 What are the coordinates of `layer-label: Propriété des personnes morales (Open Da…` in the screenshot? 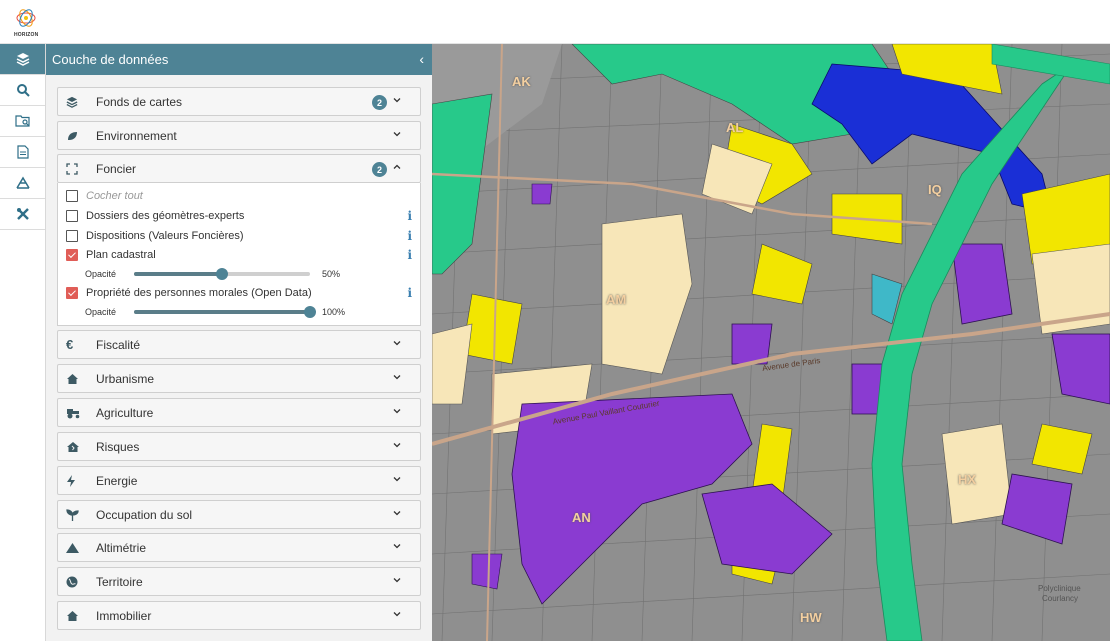 It's located at (199, 293).